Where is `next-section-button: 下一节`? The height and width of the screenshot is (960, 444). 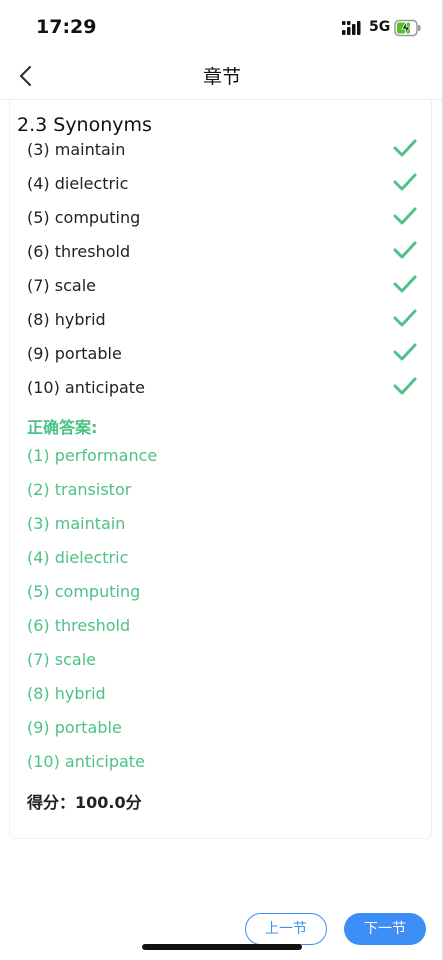 next-section-button: 下一节 is located at coordinates (385, 929).